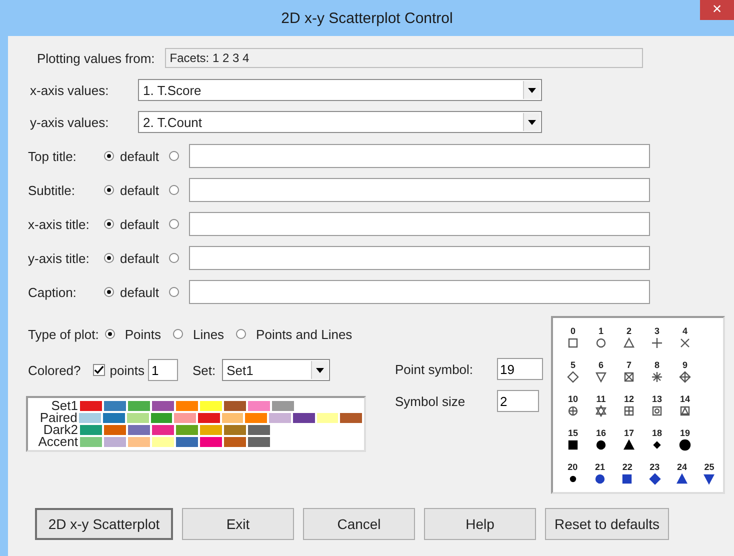 Image resolution: width=734 pixels, height=556 pixels. Describe the element at coordinates (98, 370) in the screenshot. I see `checkbox` at that location.